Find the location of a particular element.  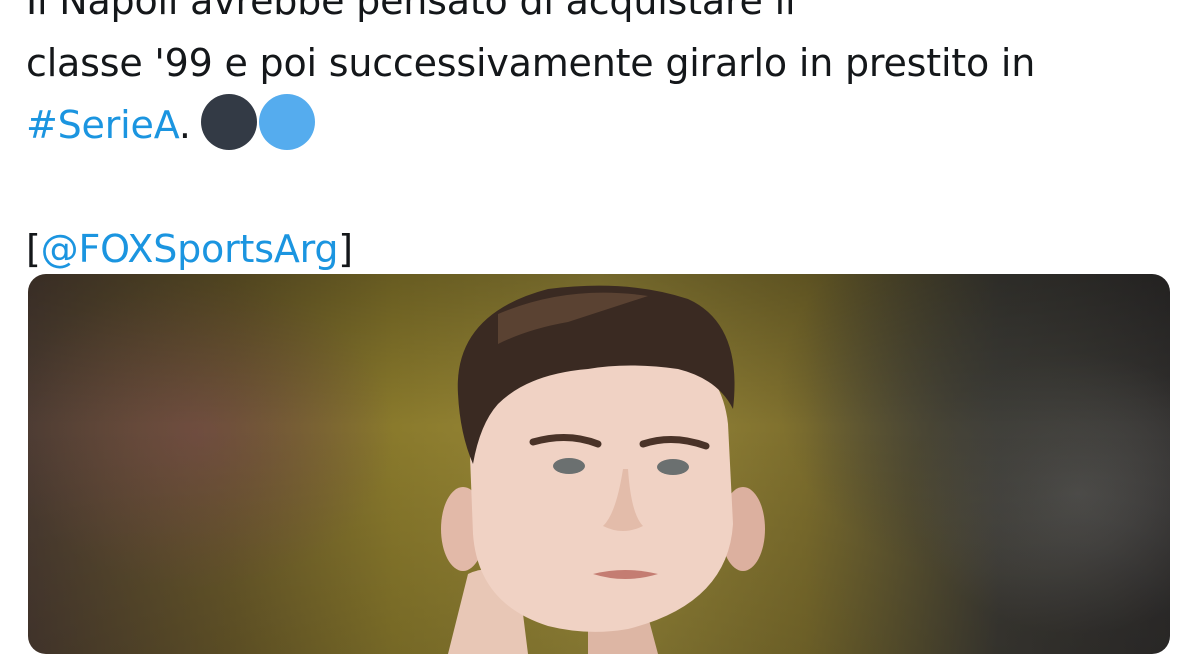

credit-line: [@FOXSportsArg] is located at coordinates (601, 249).